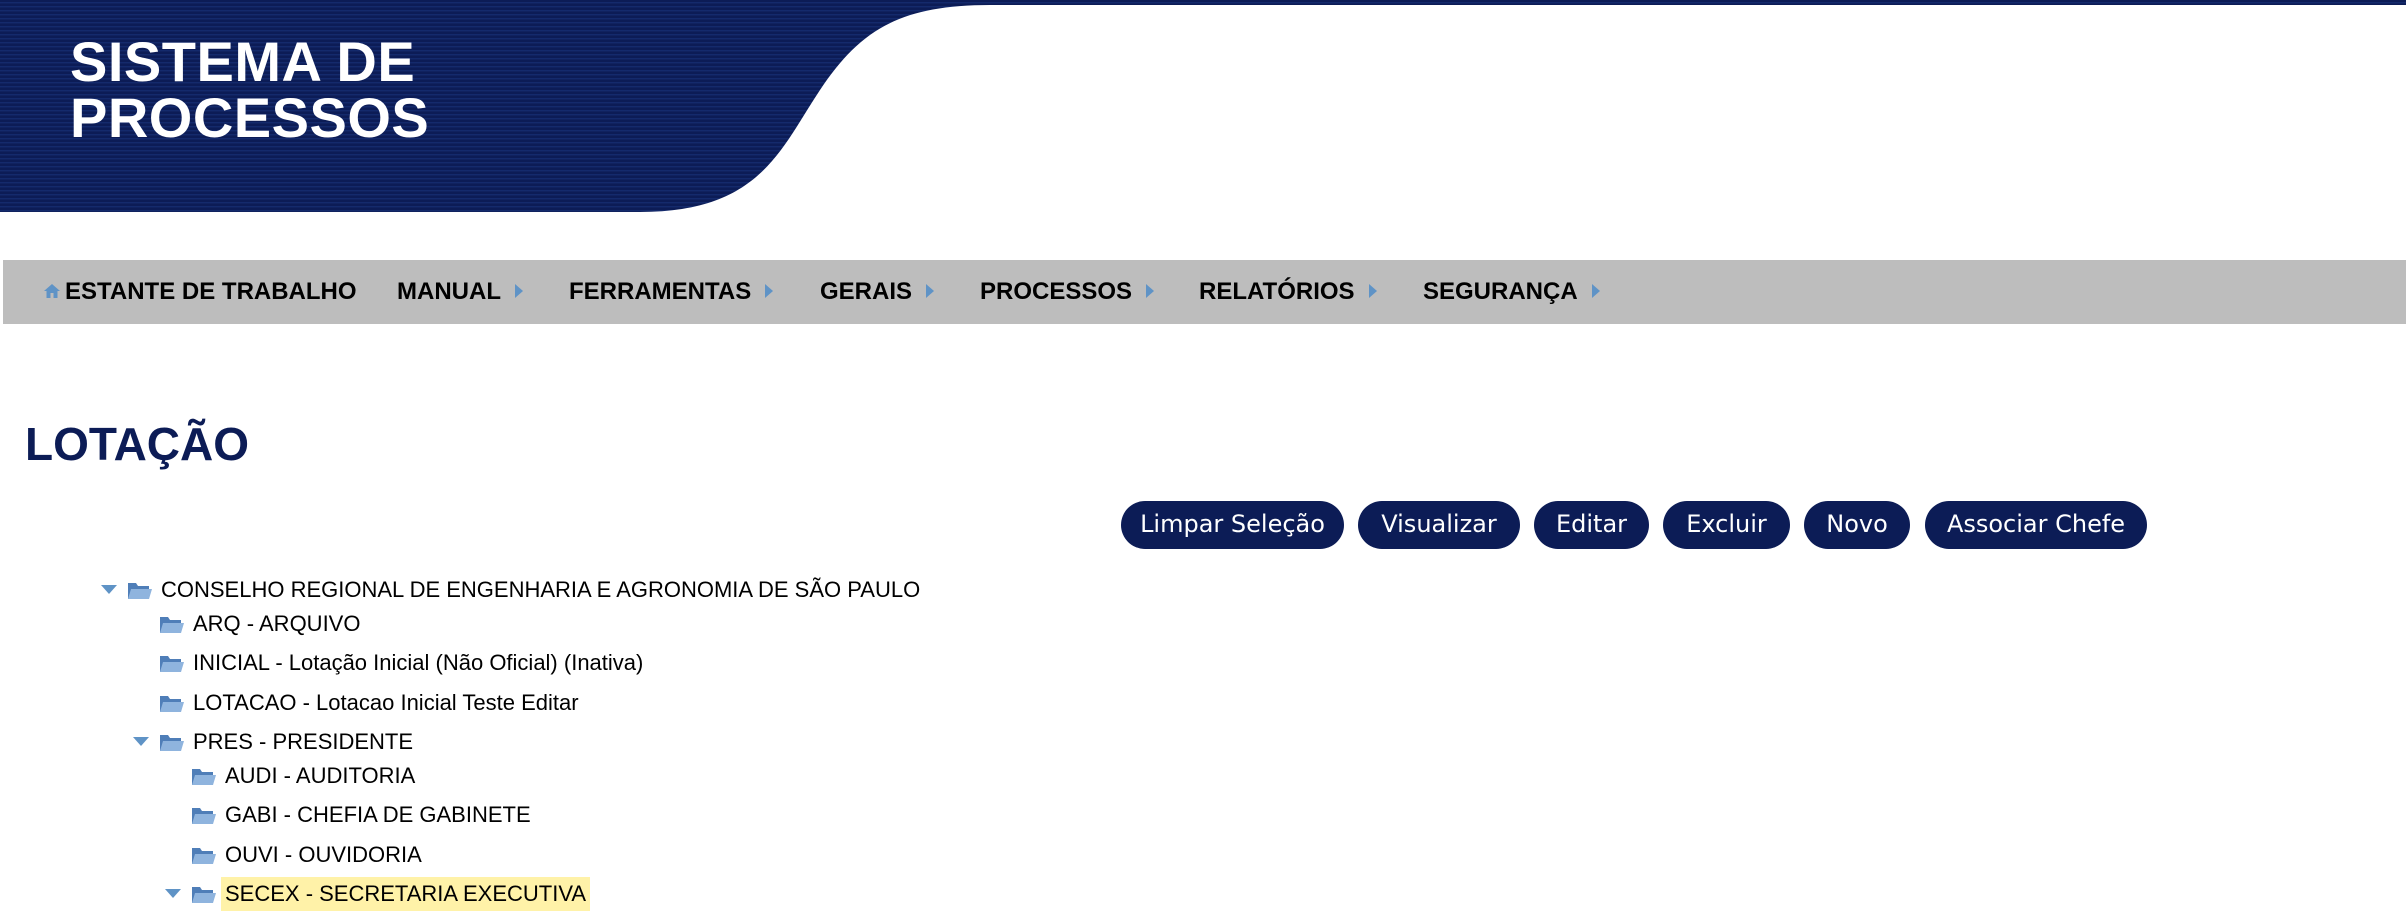 This screenshot has height=912, width=2406. Describe the element at coordinates (137, 444) in the screenshot. I see `page-title: LOTAÇÃO` at that location.